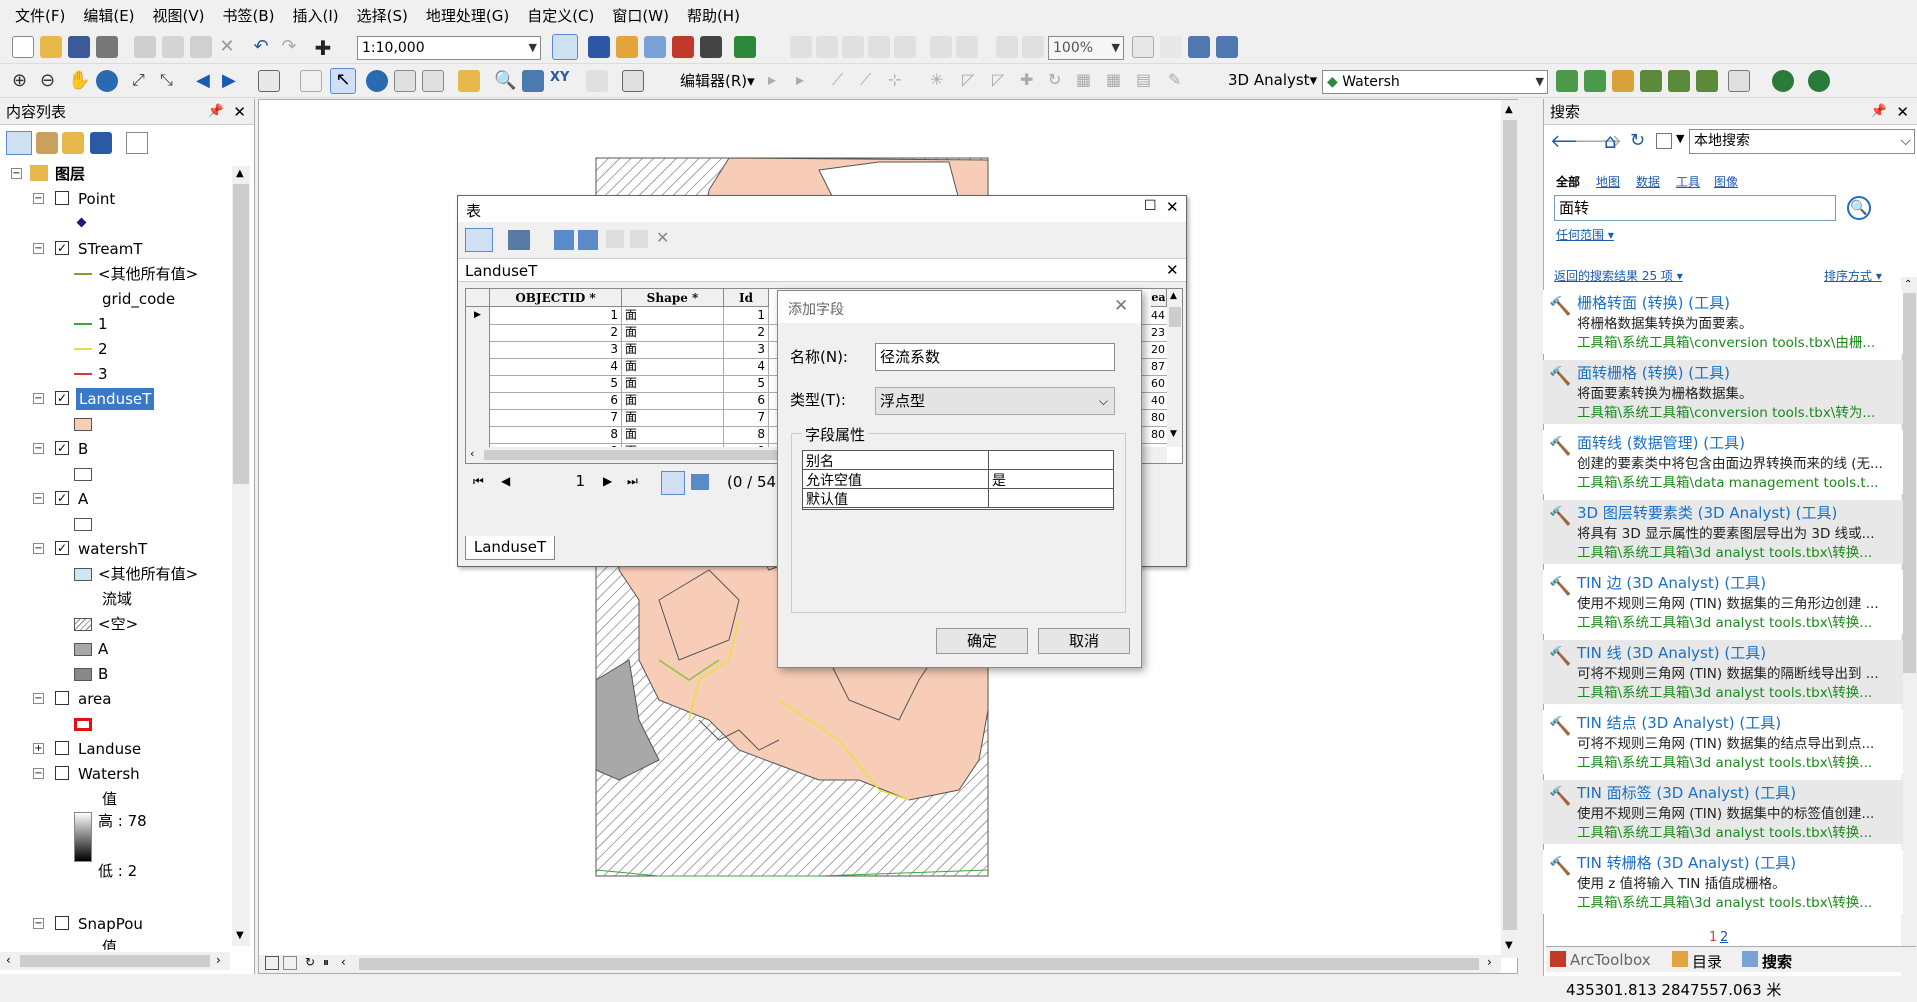  What do you see at coordinates (1084, 641) in the screenshot?
I see `cancel-button: 取消` at bounding box center [1084, 641].